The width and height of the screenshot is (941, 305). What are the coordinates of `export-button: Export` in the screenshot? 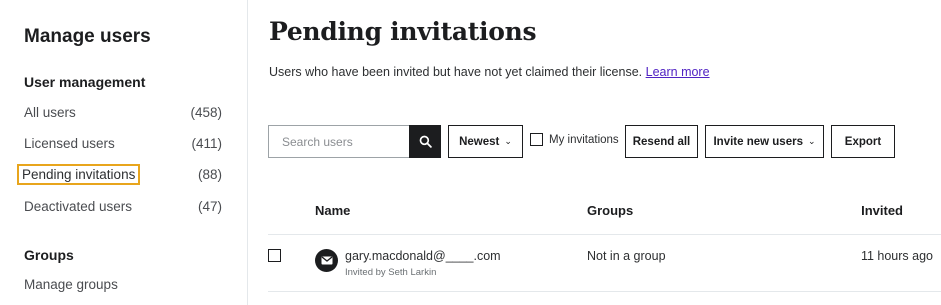 It's located at (863, 141).